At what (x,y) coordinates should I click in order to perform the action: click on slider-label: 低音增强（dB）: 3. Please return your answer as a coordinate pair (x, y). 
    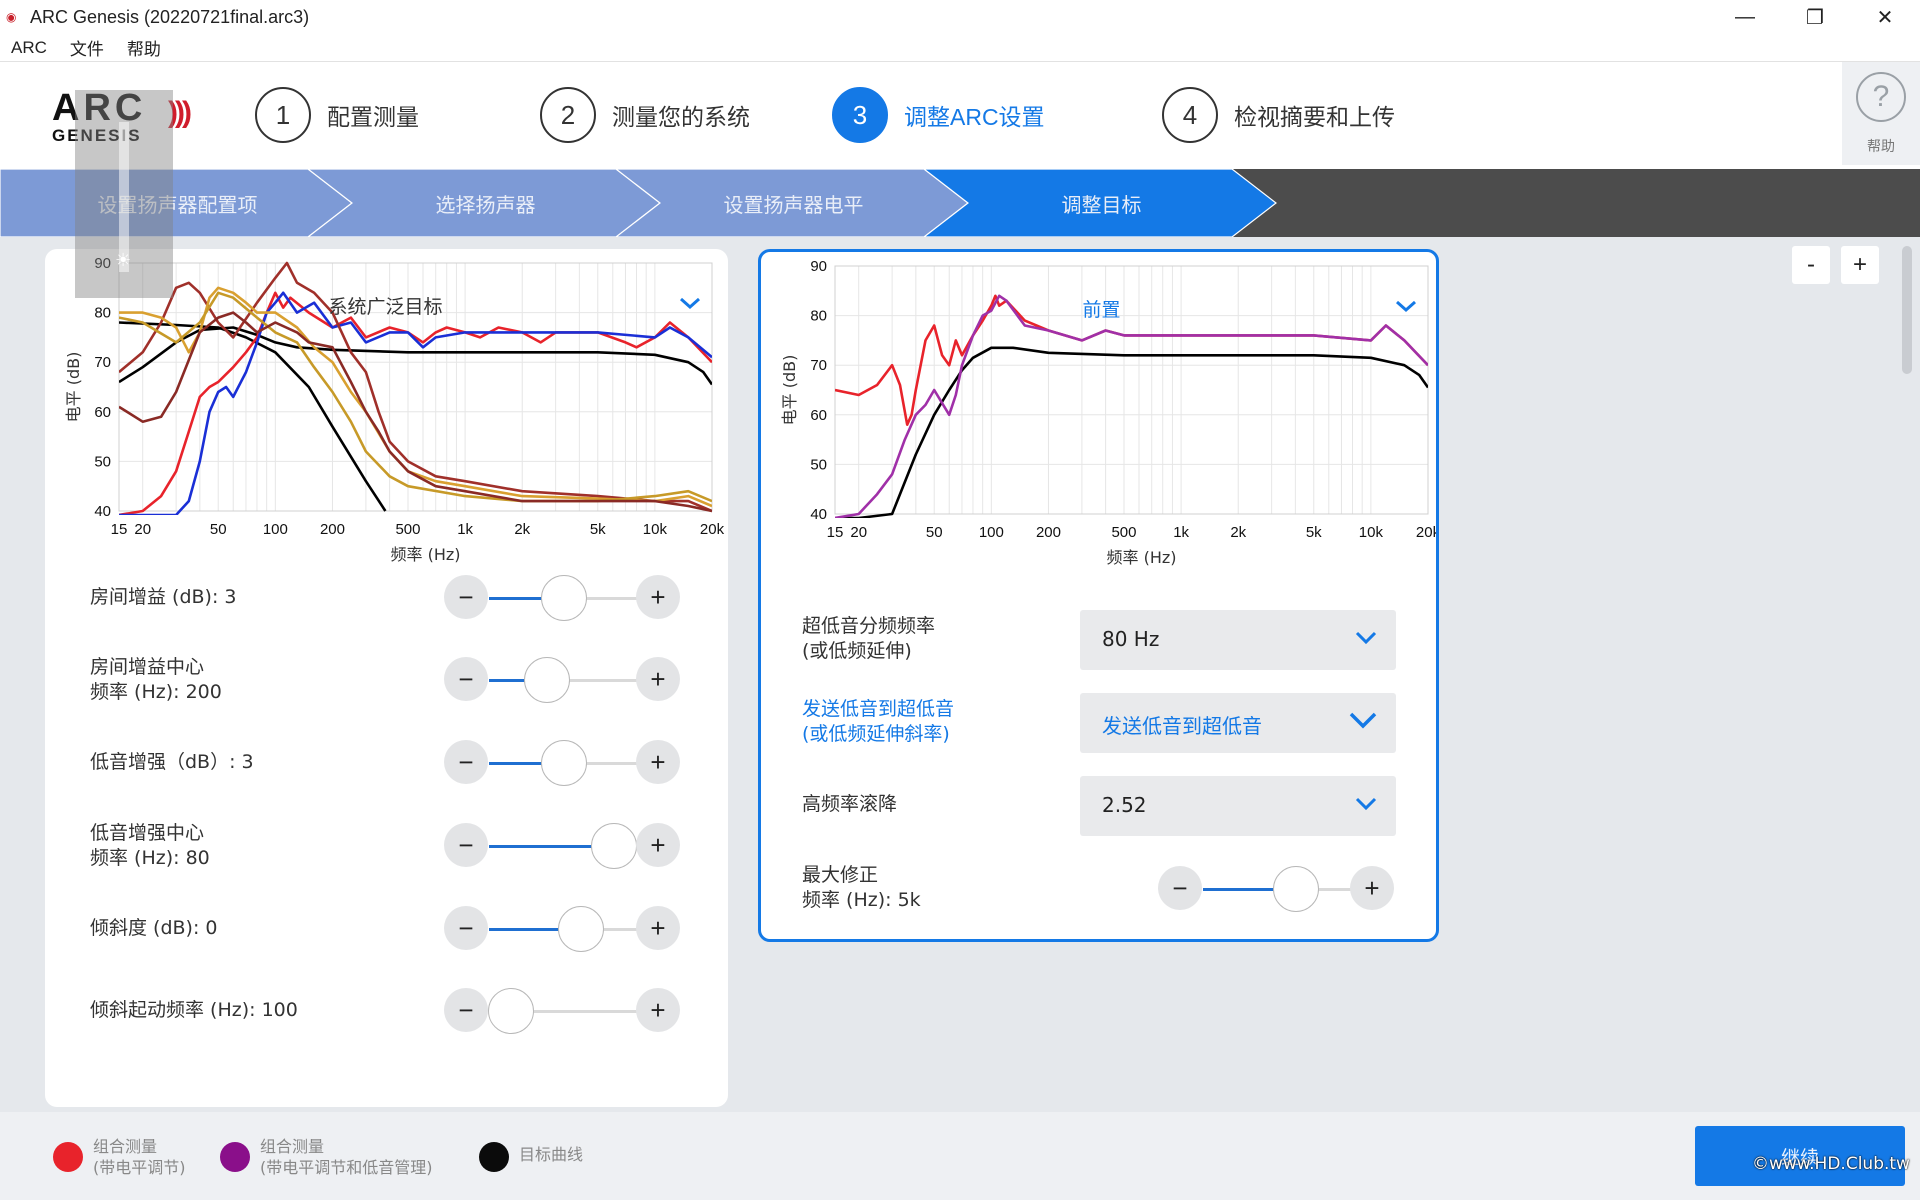
    Looking at the image, I should click on (172, 762).